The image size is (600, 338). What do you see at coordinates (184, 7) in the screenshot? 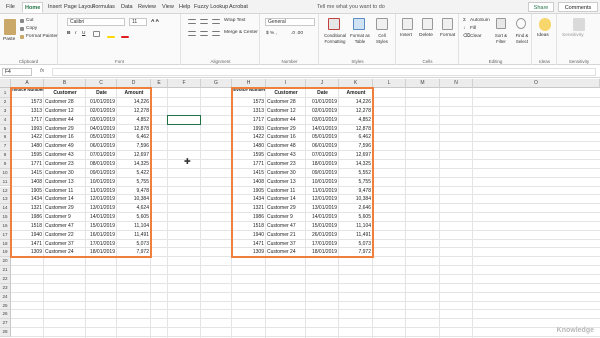
I see `tab-help: Help` at bounding box center [184, 7].